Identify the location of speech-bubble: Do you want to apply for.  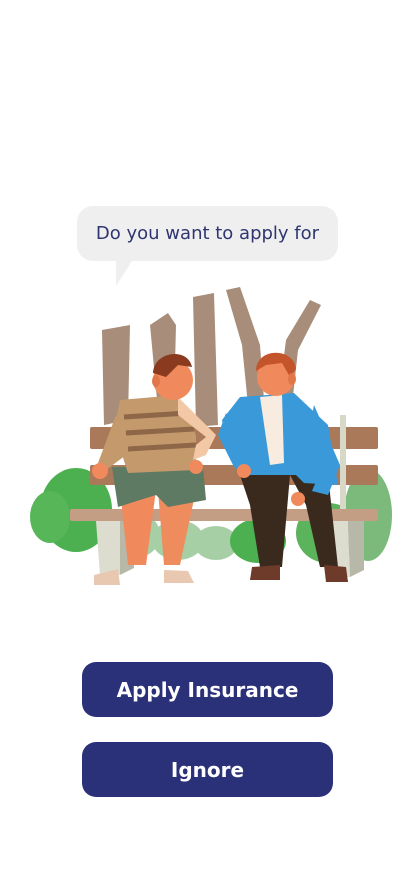
(207, 233).